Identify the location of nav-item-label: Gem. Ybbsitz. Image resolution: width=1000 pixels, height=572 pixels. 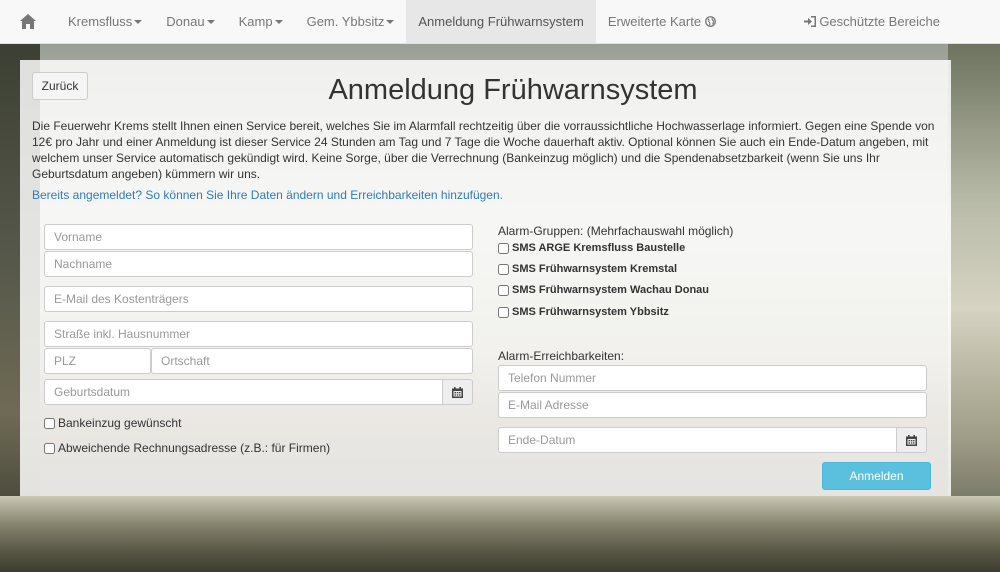
(345, 21).